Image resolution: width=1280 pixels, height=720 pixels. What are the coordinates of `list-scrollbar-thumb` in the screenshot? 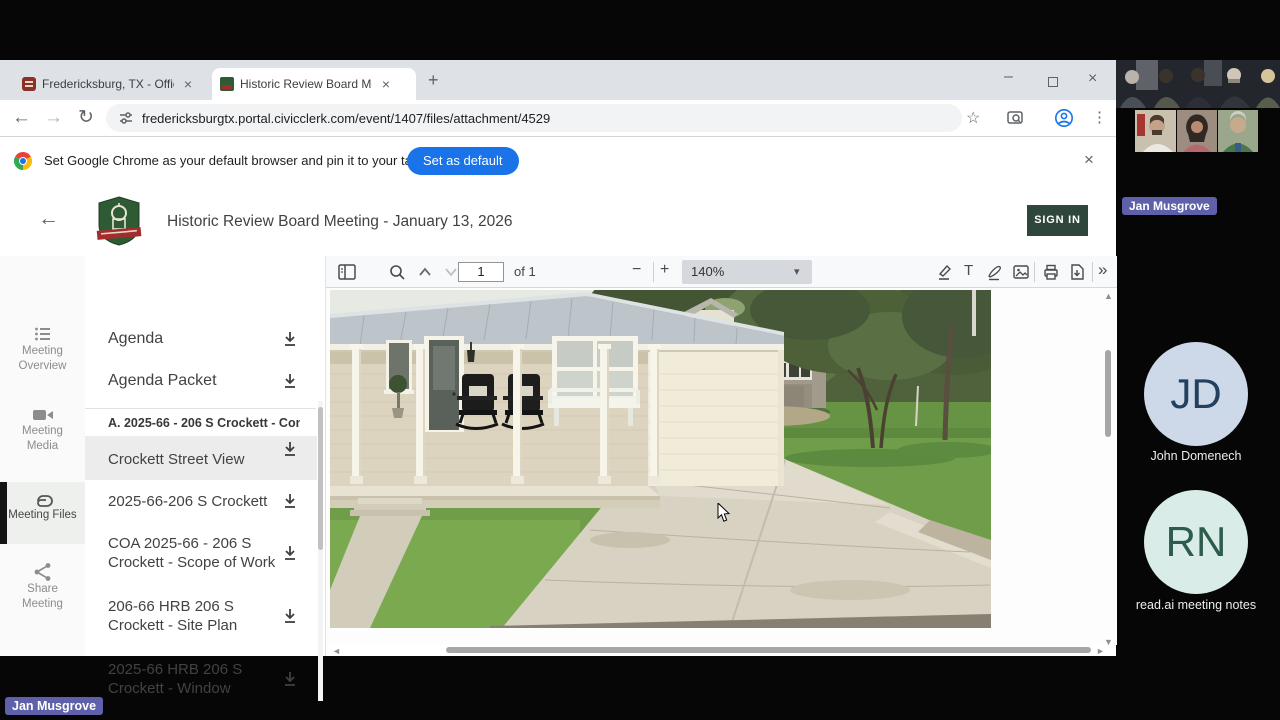 It's located at (320, 478).